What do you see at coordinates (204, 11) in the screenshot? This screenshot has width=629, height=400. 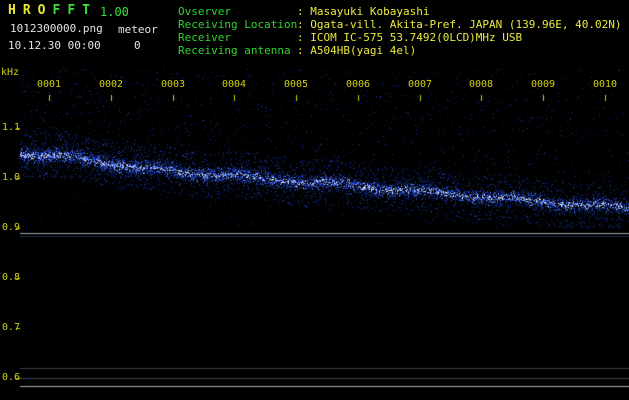 I see `station-info-label: Ovserver` at bounding box center [204, 11].